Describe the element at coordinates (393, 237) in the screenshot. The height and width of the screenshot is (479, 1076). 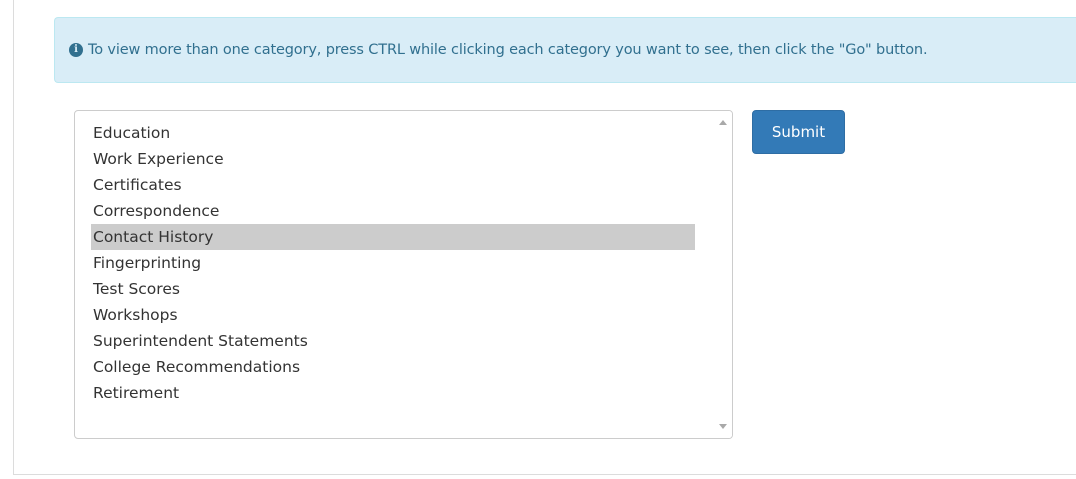
I see `category-option-selected: Contact History` at that location.